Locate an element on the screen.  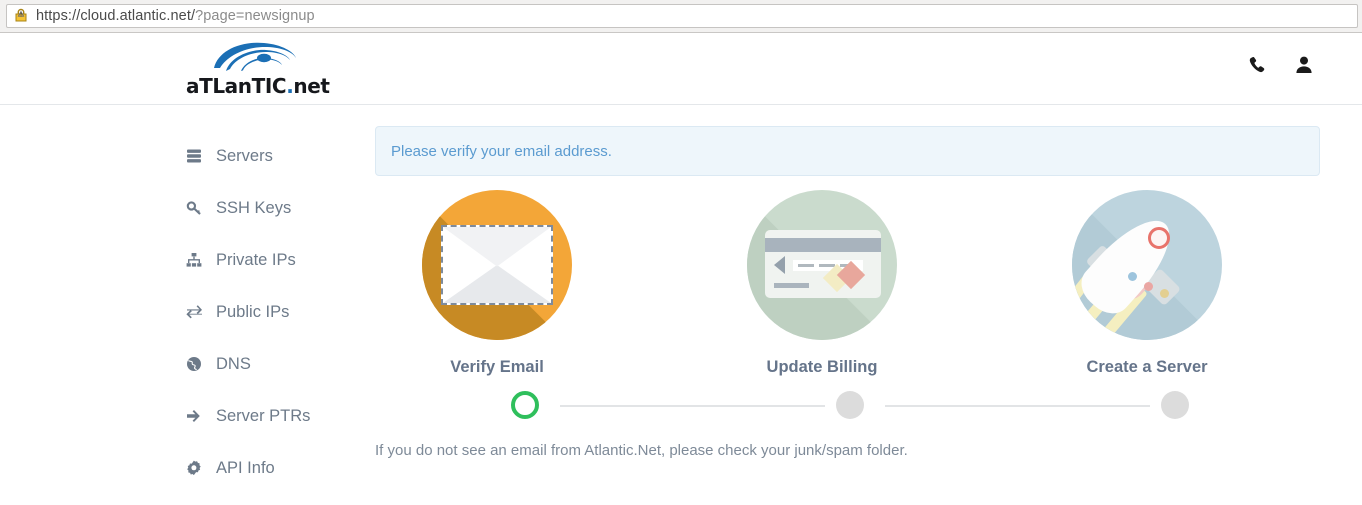
card-bottom-bar is located at coordinates (791, 285).